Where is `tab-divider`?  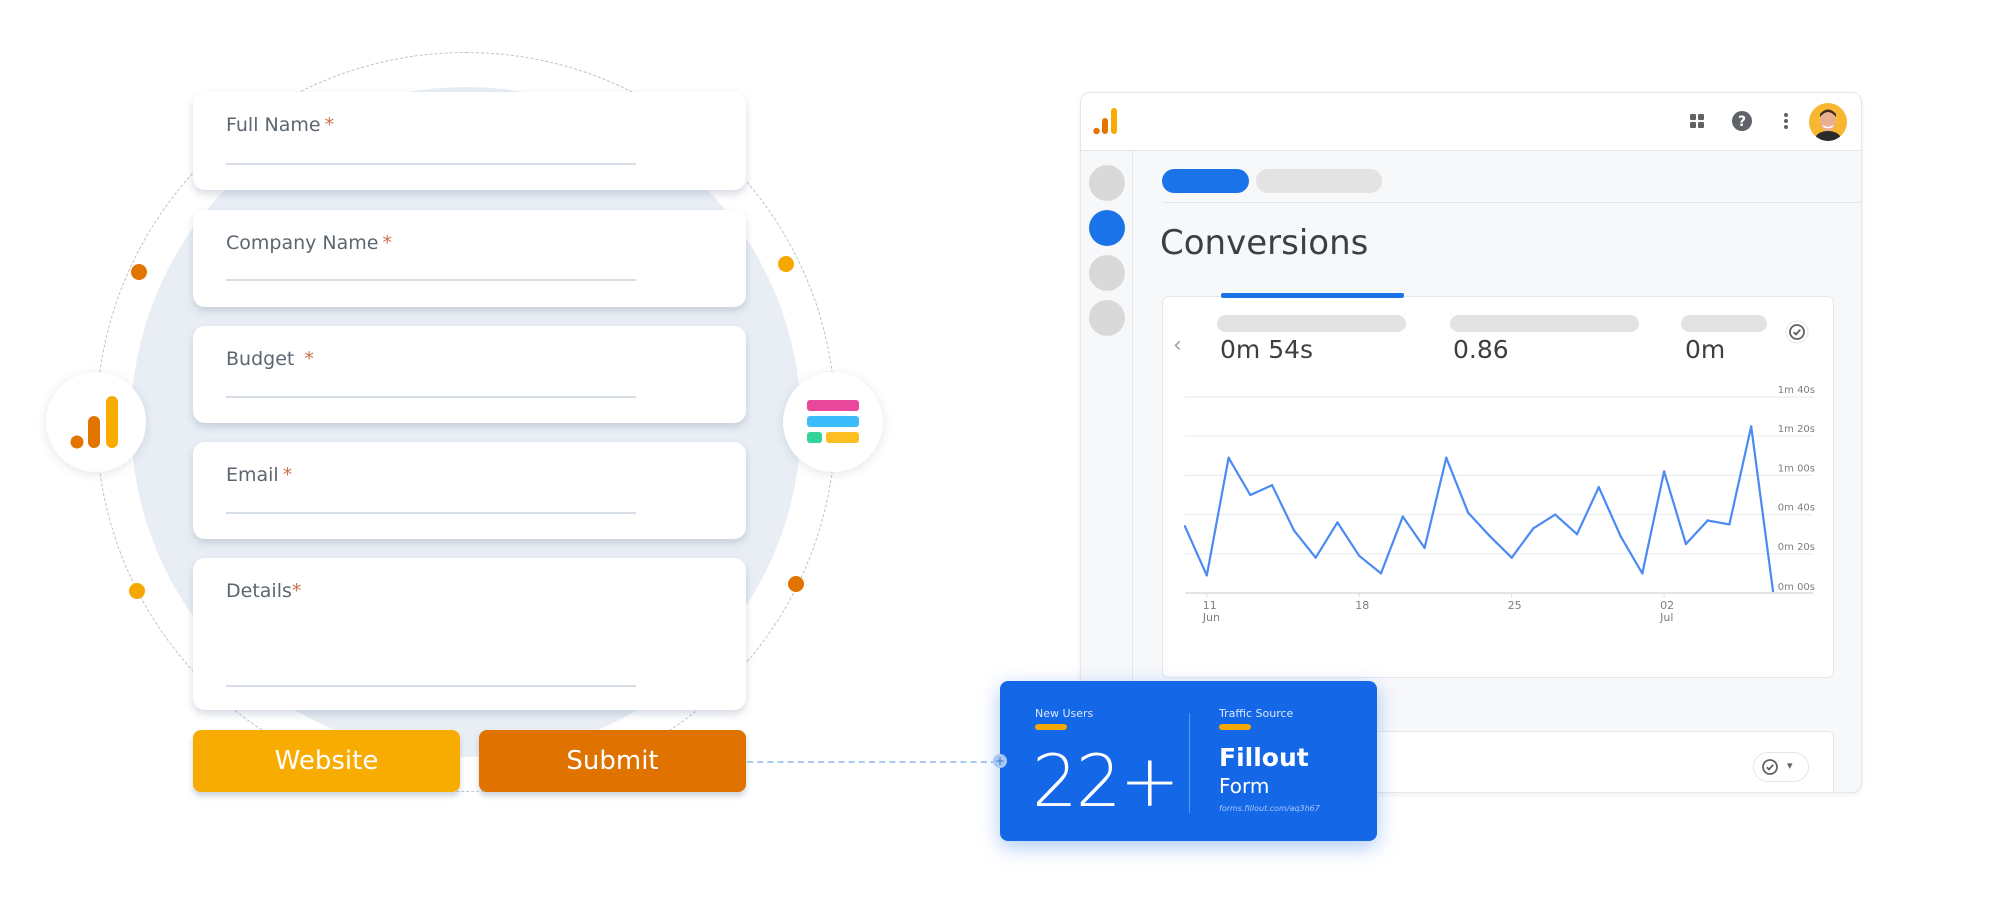 tab-divider is located at coordinates (1511, 202).